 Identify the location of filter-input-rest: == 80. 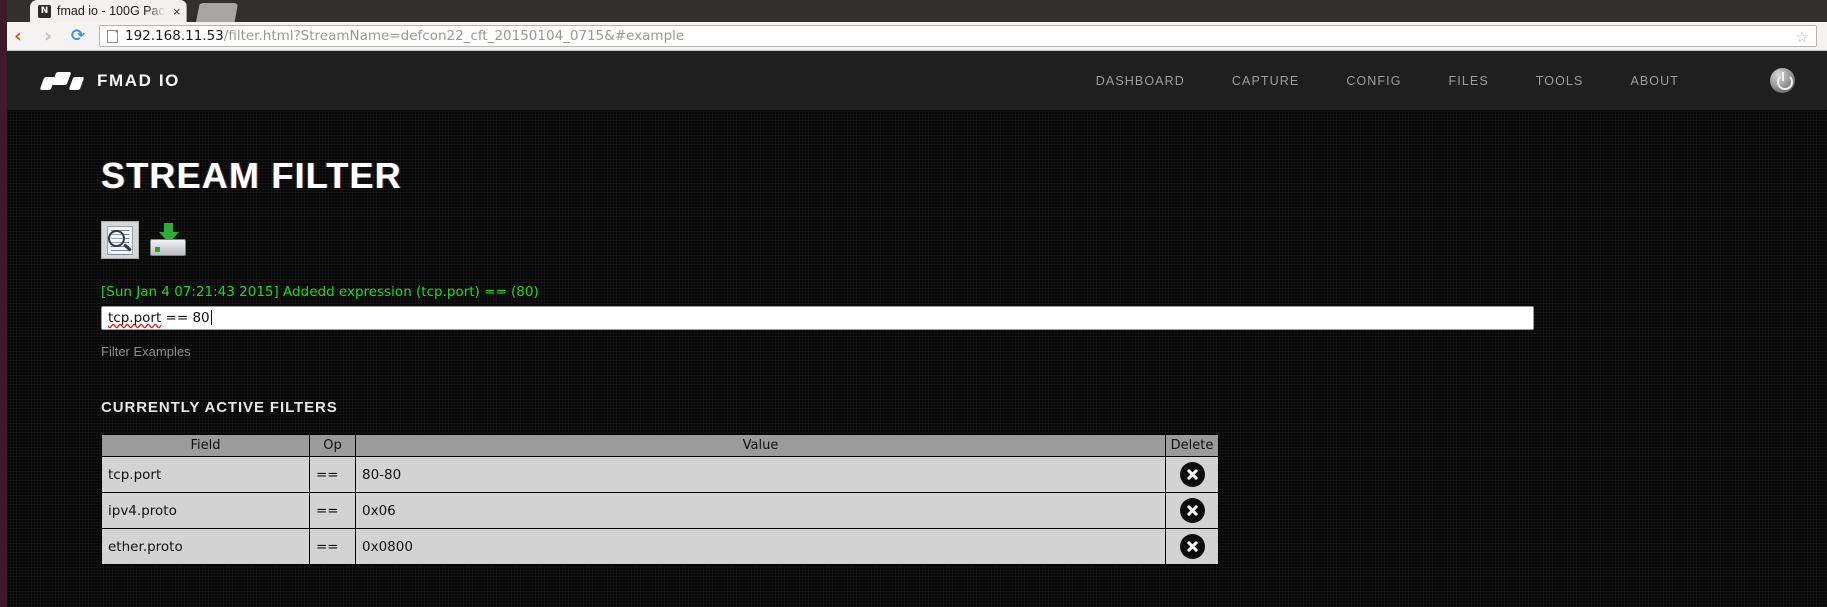
(185, 318).